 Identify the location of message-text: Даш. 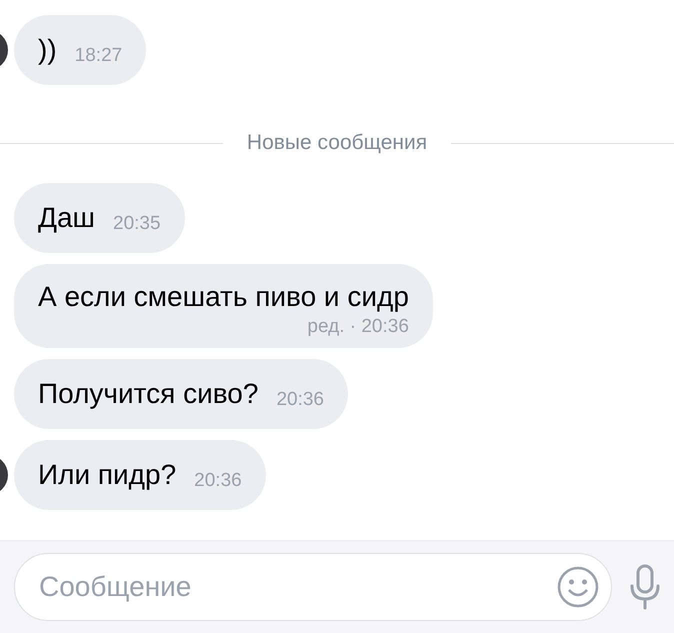
(66, 218).